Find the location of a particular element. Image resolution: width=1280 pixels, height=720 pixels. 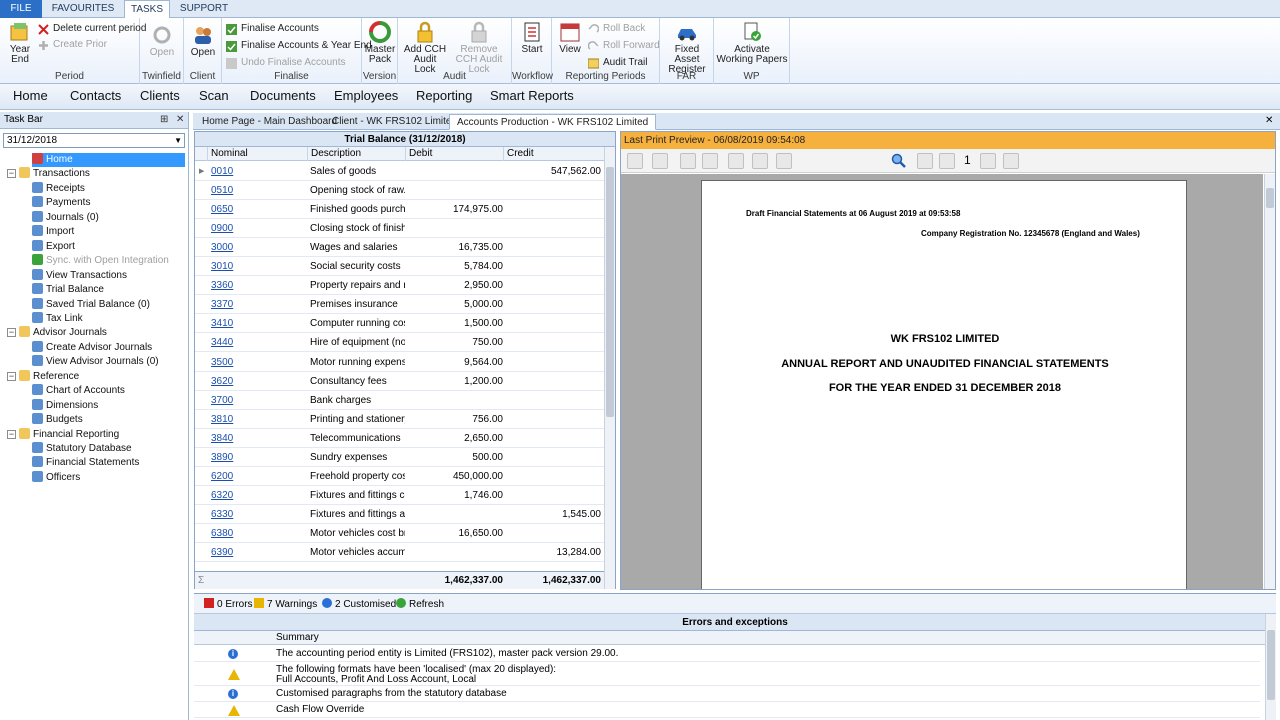

table-row: 3000 Wages and salaries 16,735.00 is located at coordinates (400, 248).